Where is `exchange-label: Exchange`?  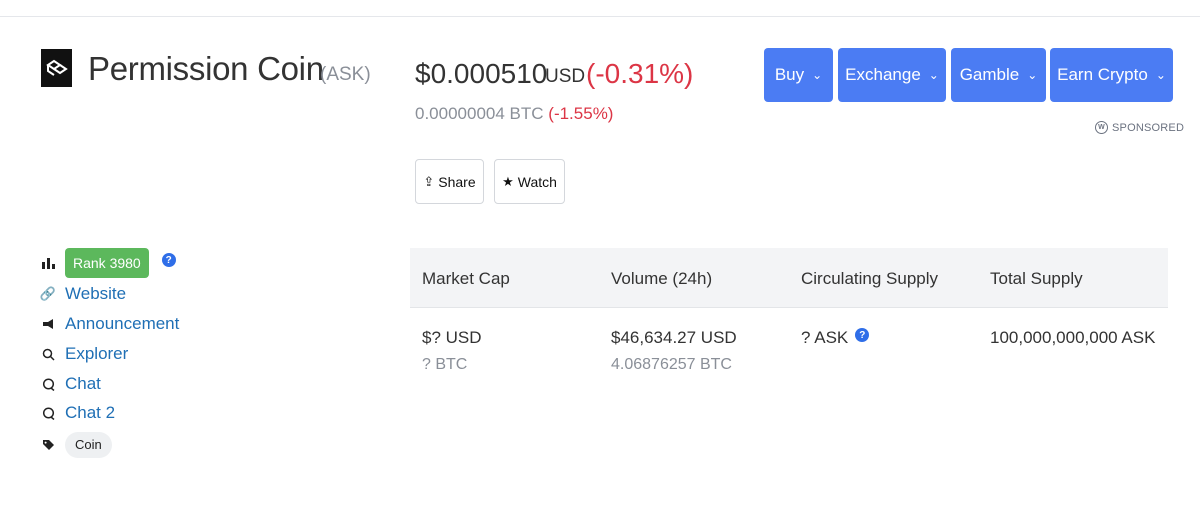 exchange-label: Exchange is located at coordinates (883, 74).